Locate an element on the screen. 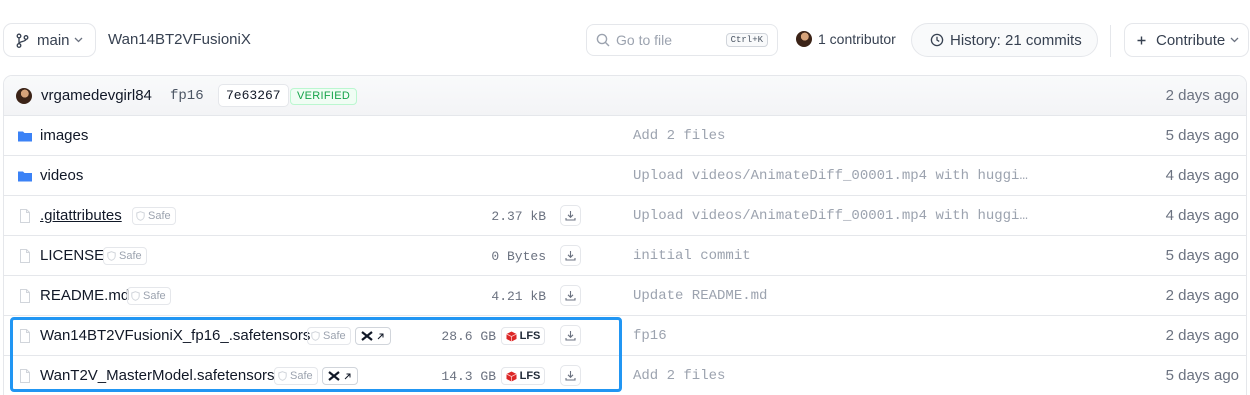  branch-selector: main is located at coordinates (49, 40).